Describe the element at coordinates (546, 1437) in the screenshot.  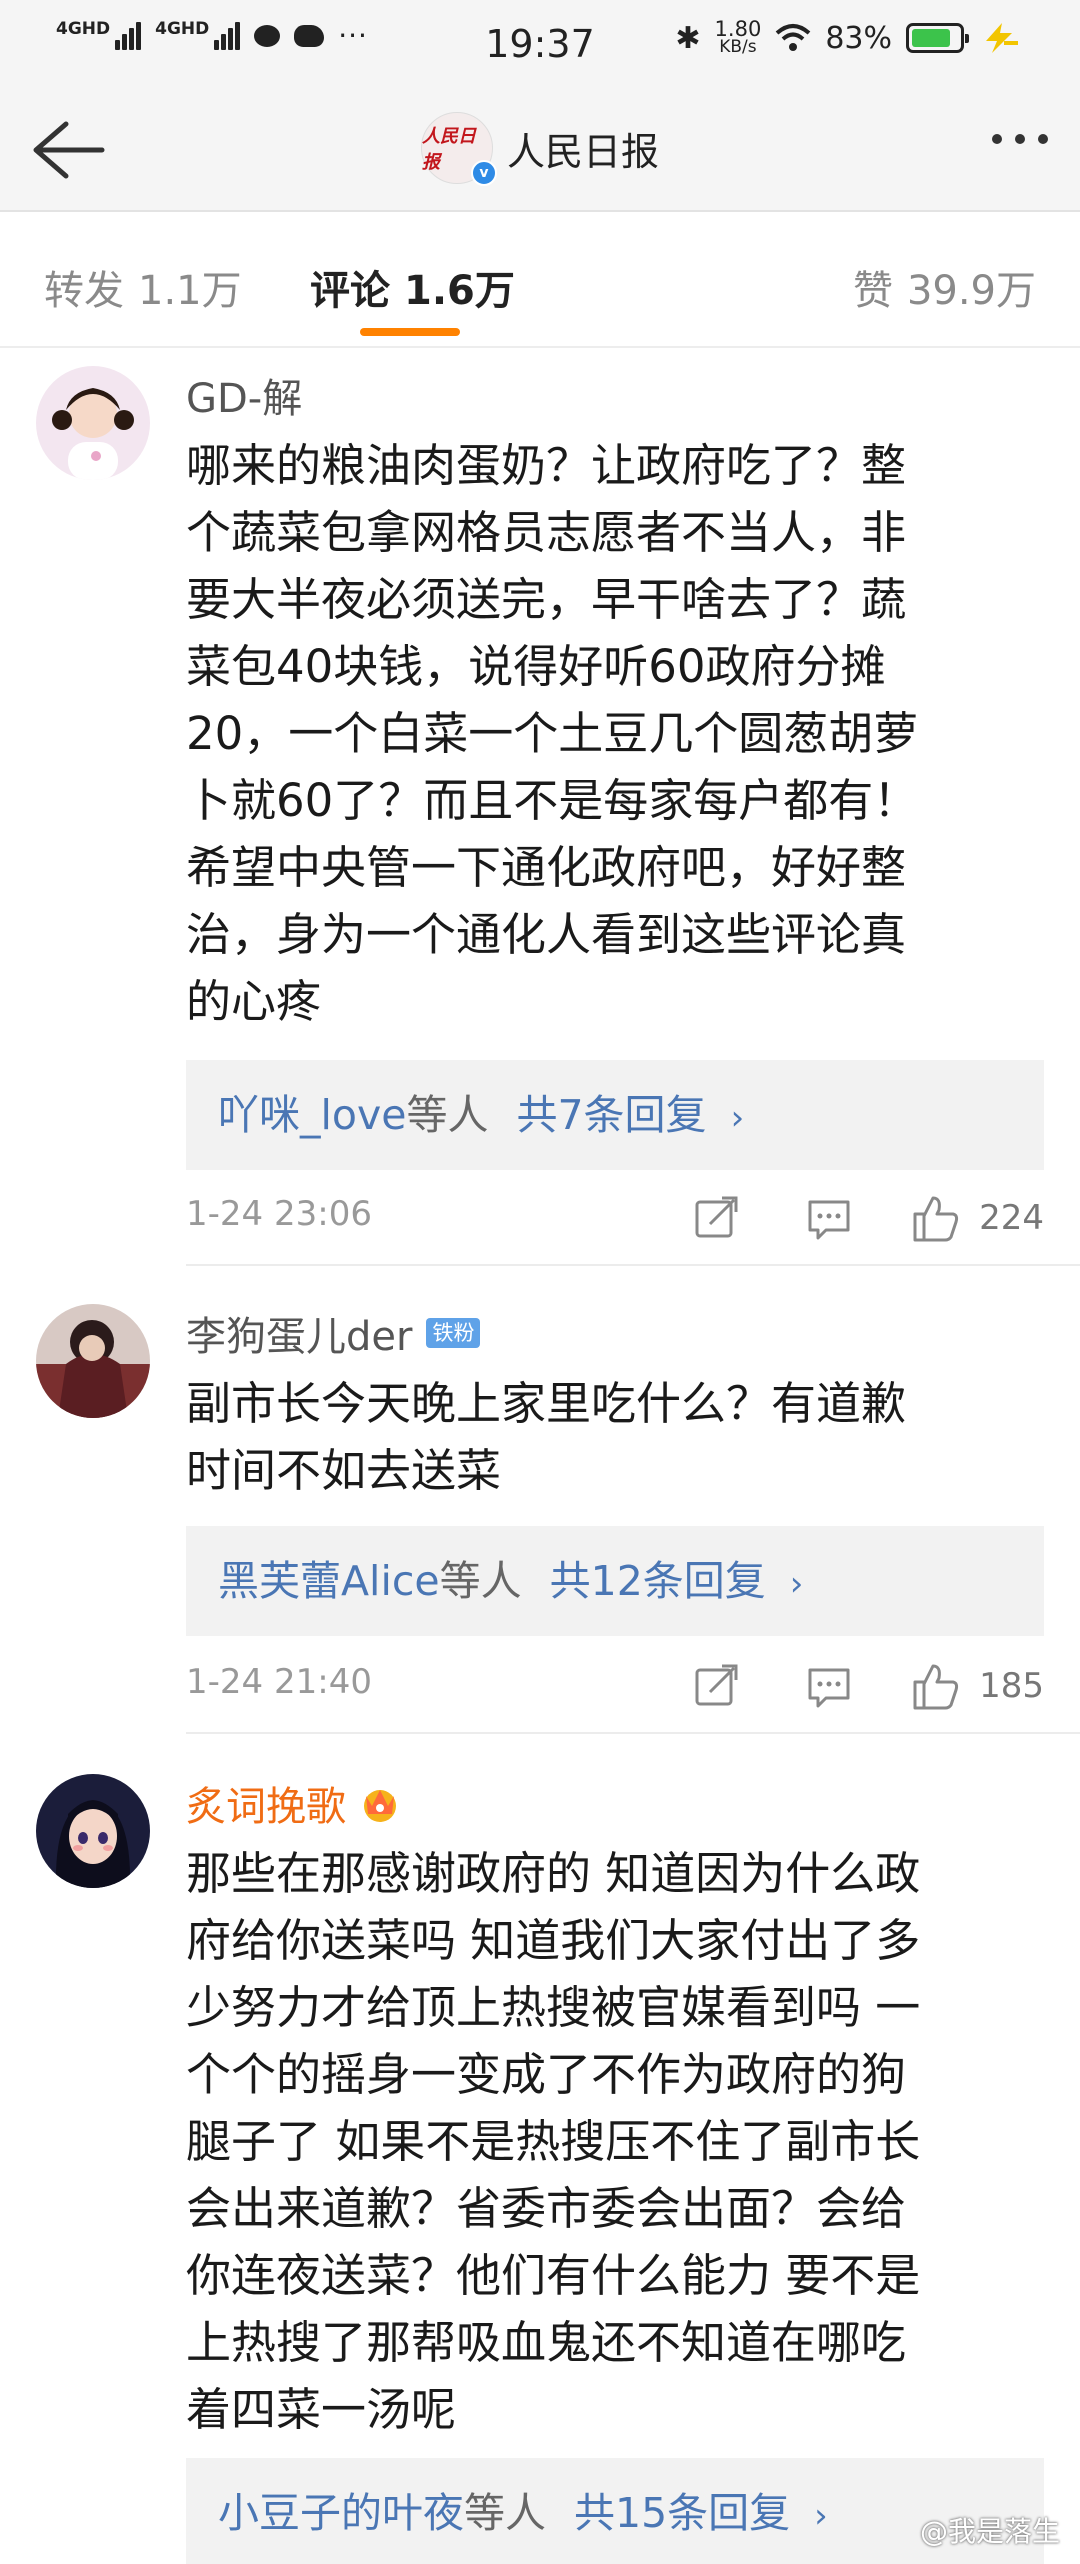
I see `comment-text: 副市长今天晚上家里吃什么？有道歉 时间不如去送菜` at that location.